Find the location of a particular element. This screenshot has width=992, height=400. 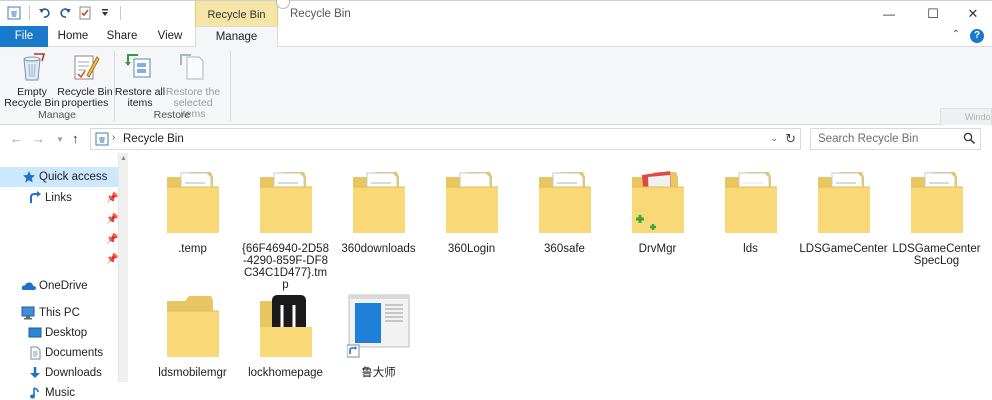

item-label: LDSGameCenter is located at coordinates (843, 249).